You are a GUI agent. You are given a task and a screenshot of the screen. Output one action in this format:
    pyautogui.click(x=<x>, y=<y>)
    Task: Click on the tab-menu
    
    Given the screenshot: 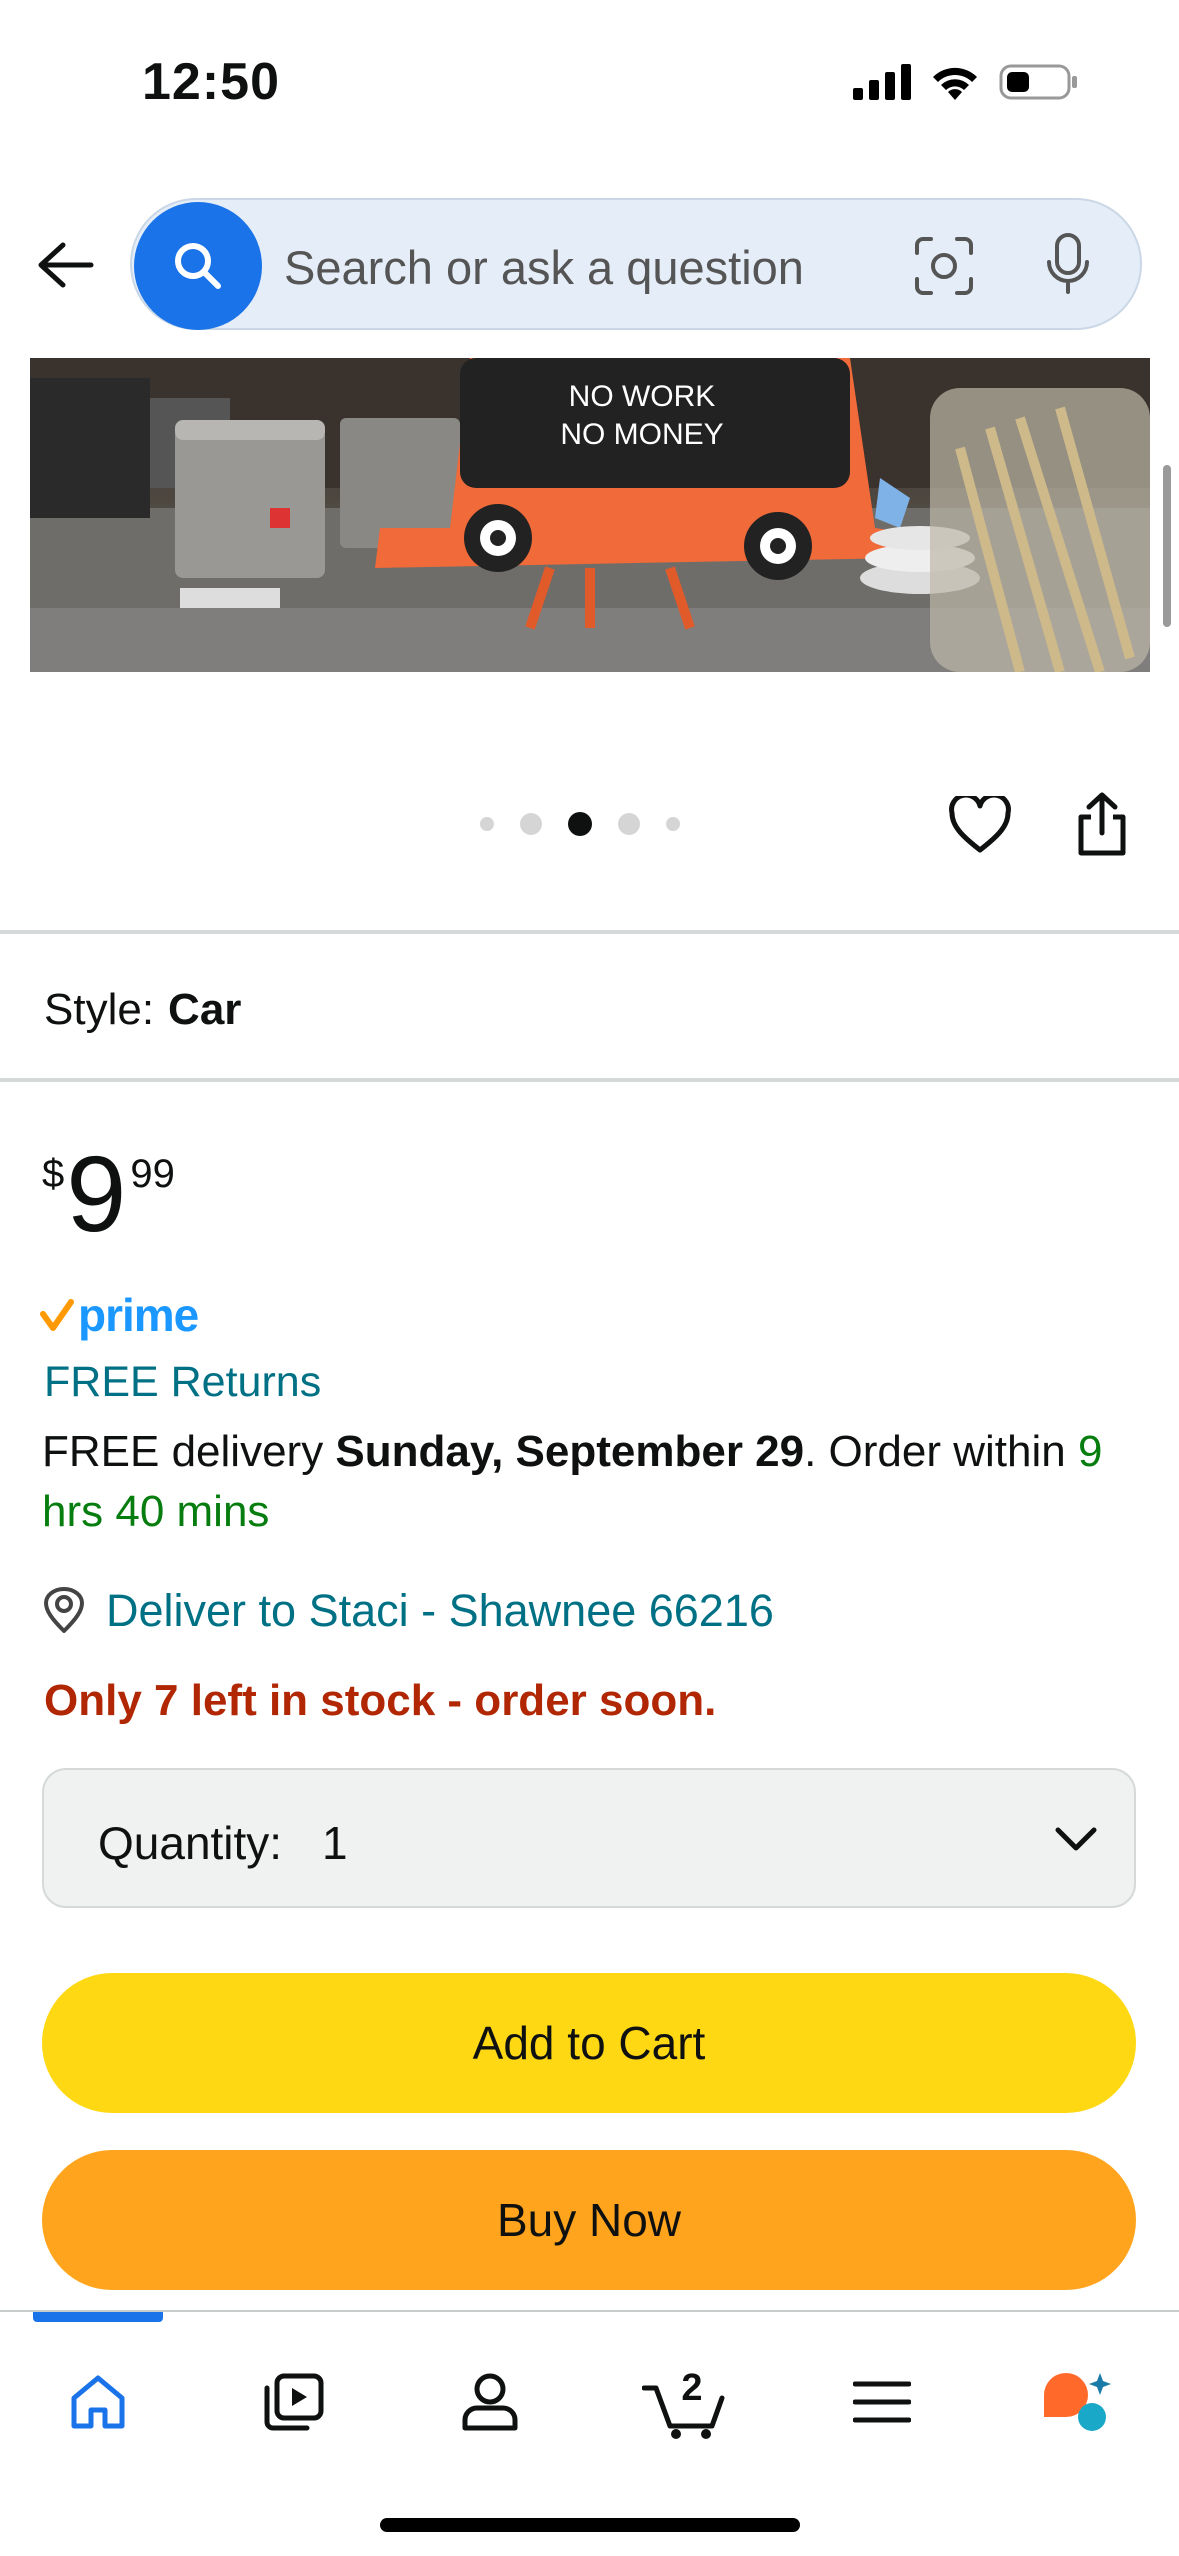 What is the action you would take?
    pyautogui.click(x=882, y=2402)
    